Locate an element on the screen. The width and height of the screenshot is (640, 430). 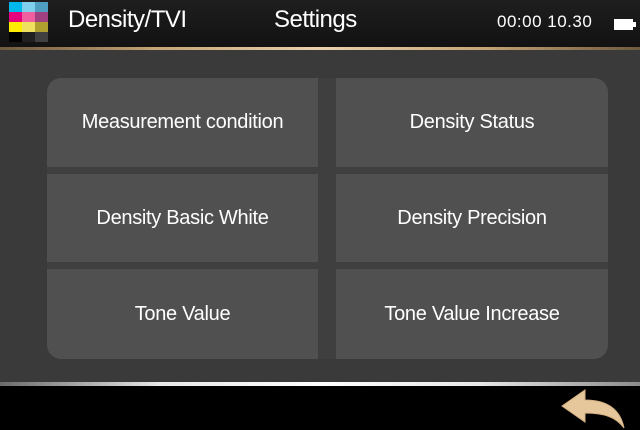
tile-label: Density Status is located at coordinates (472, 122).